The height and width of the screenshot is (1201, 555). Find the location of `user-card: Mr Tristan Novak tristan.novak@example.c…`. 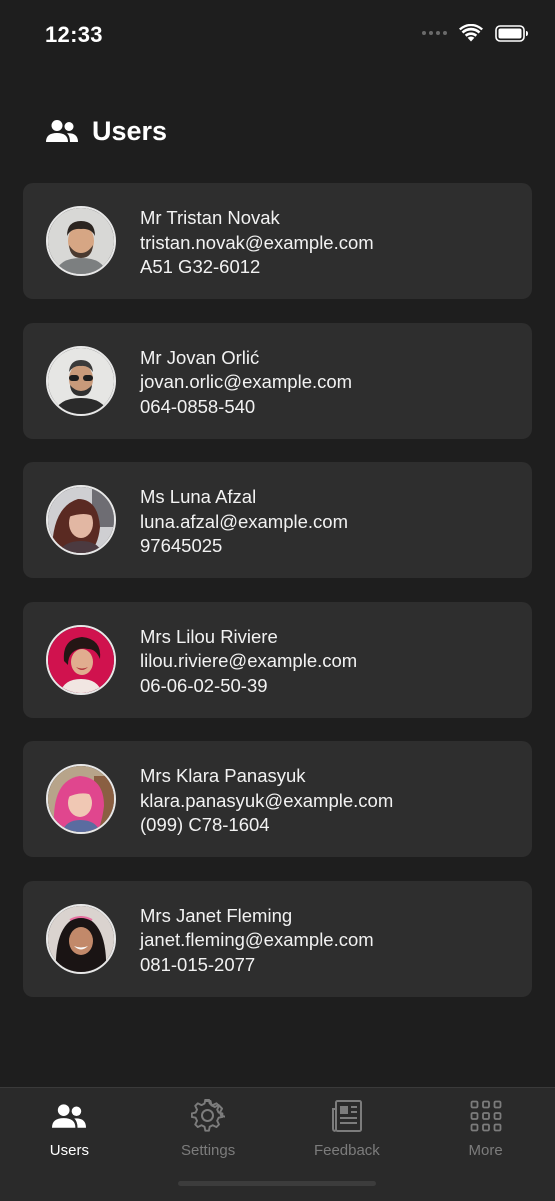

user-card: Mr Tristan Novak tristan.novak@example.c… is located at coordinates (277, 241).